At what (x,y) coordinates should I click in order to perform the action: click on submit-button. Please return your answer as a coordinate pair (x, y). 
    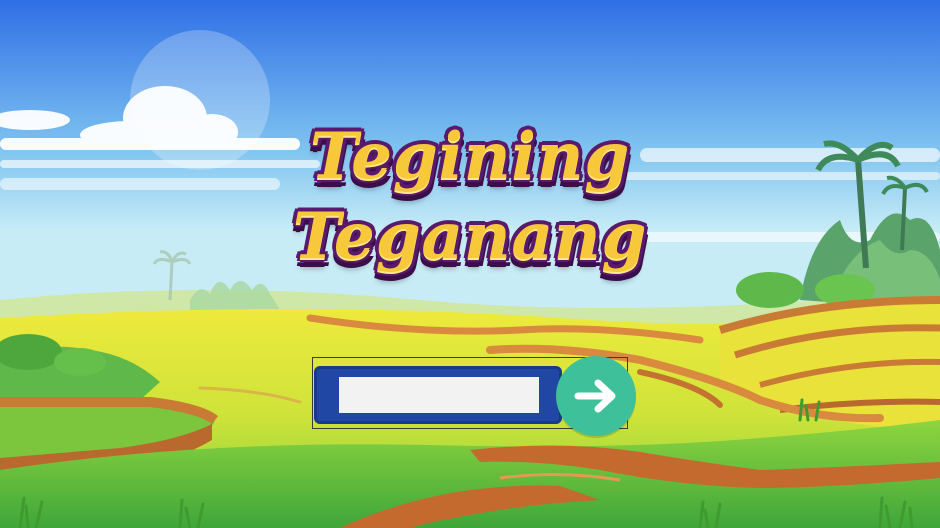
    Looking at the image, I should click on (596, 396).